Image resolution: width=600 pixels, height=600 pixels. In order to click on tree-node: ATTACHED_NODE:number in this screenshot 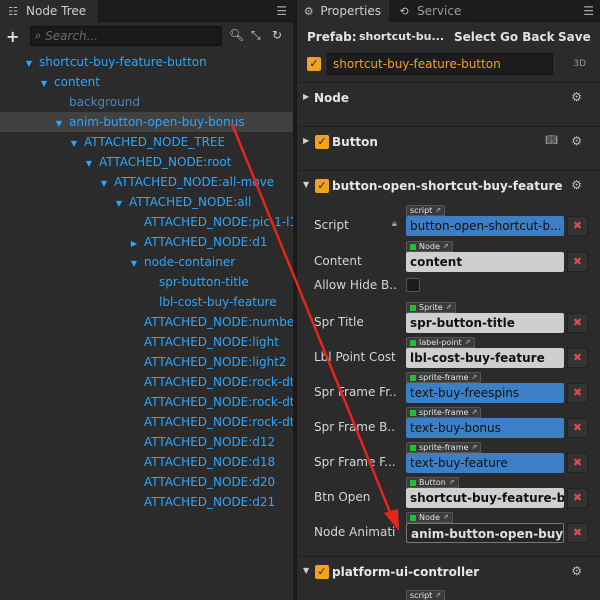, I will do `click(146, 322)`.